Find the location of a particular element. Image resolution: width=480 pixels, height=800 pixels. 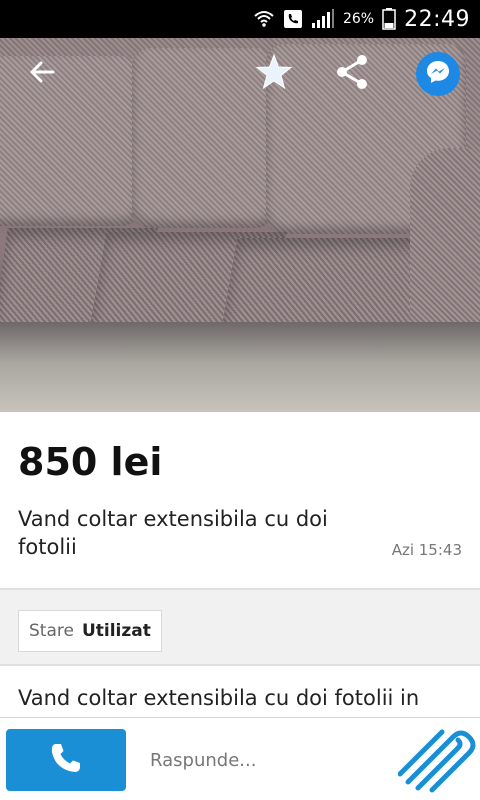

condition-chip: Stare Utilizat is located at coordinates (90, 631).